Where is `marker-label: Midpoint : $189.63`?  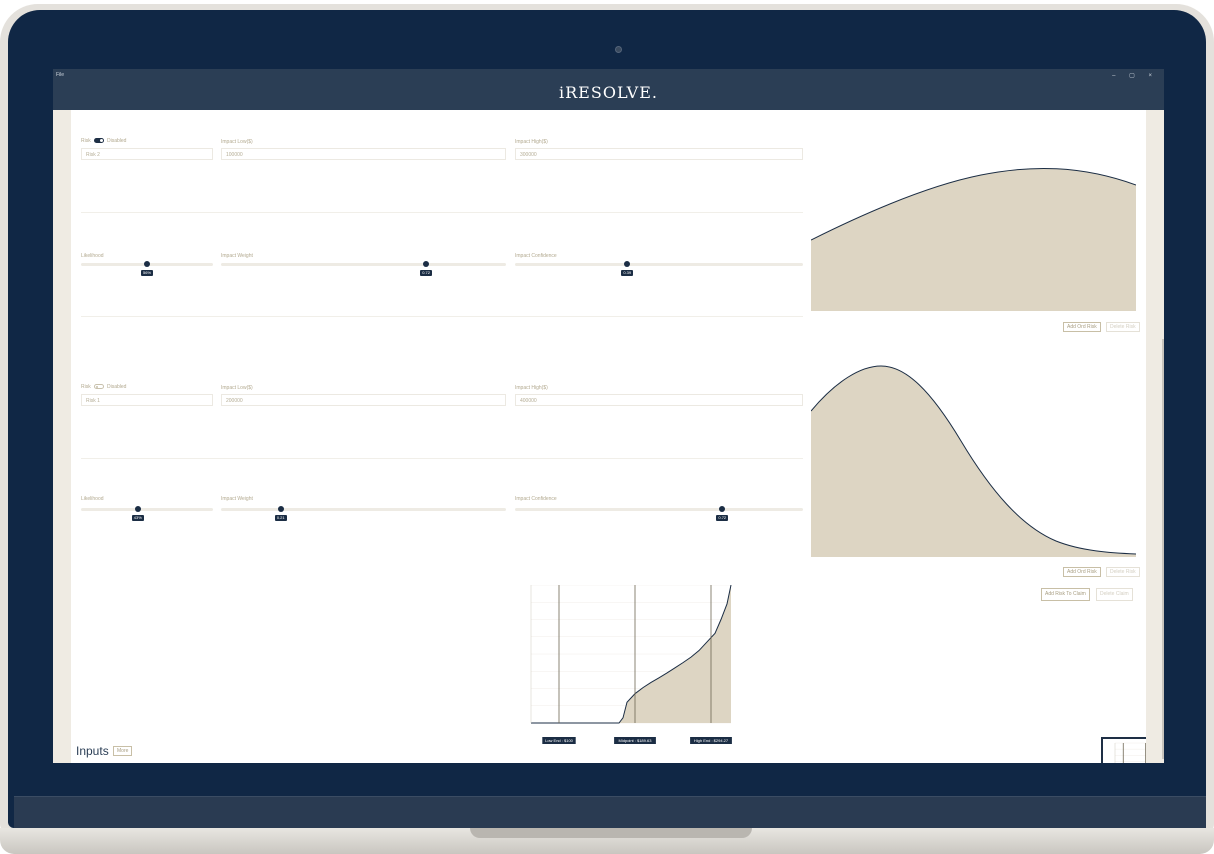
marker-label: Midpoint : $189.63 is located at coordinates (635, 740).